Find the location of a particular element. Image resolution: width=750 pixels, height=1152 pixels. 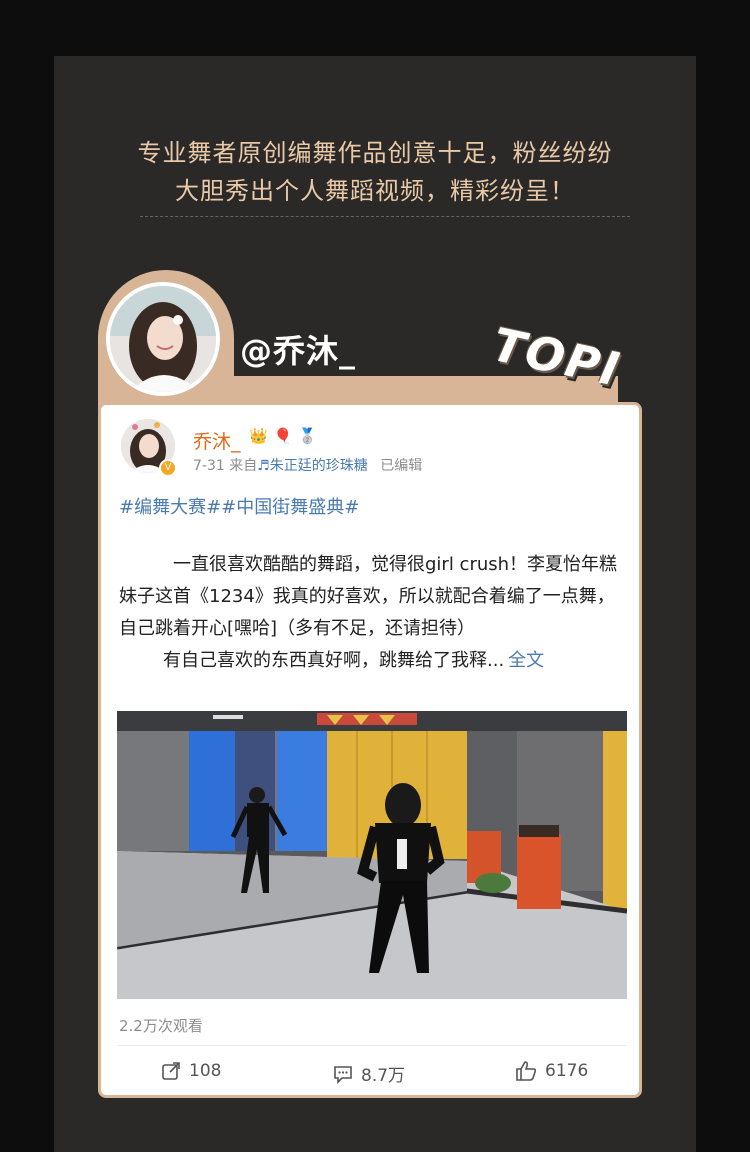

read-more-link: 全文 is located at coordinates (526, 660).